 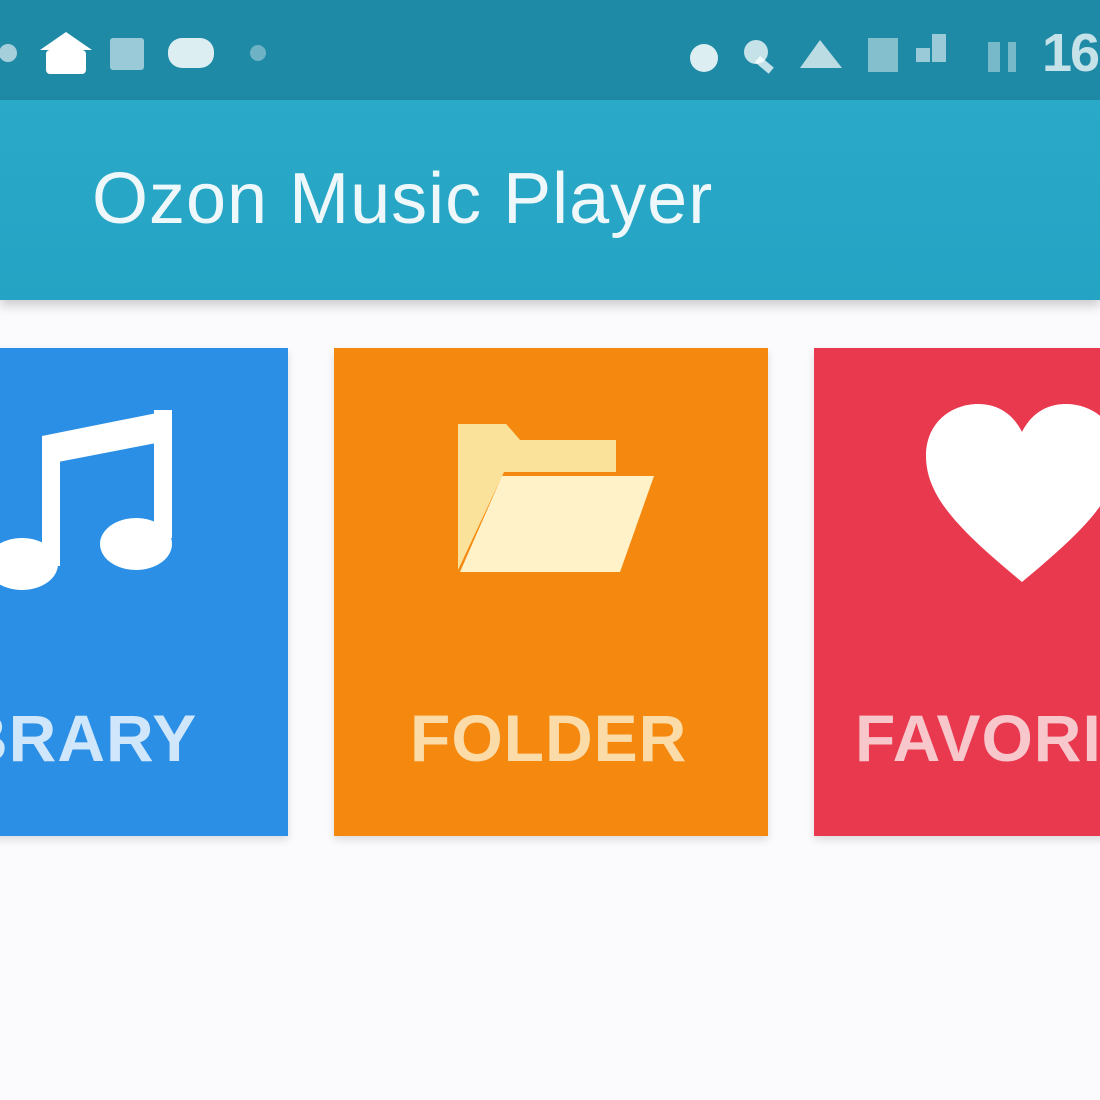 What do you see at coordinates (191, 53) in the screenshot?
I see `message-icon` at bounding box center [191, 53].